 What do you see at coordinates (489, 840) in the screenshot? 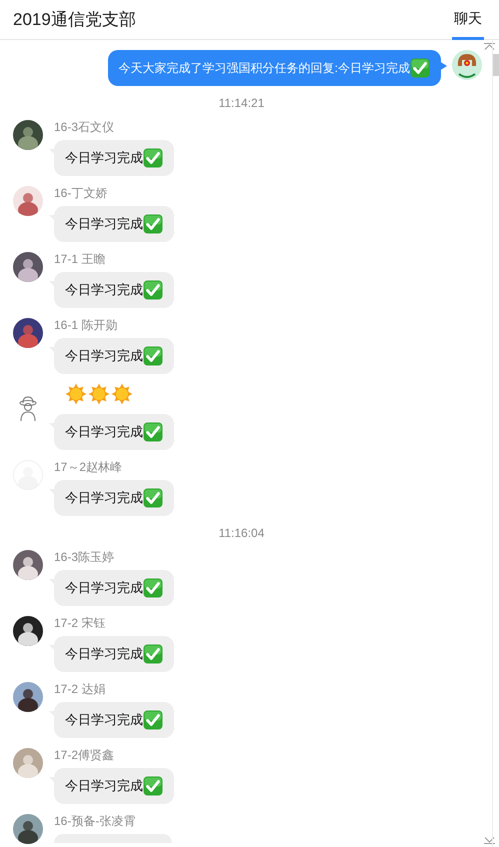
I see `scroll-down-icon` at bounding box center [489, 840].